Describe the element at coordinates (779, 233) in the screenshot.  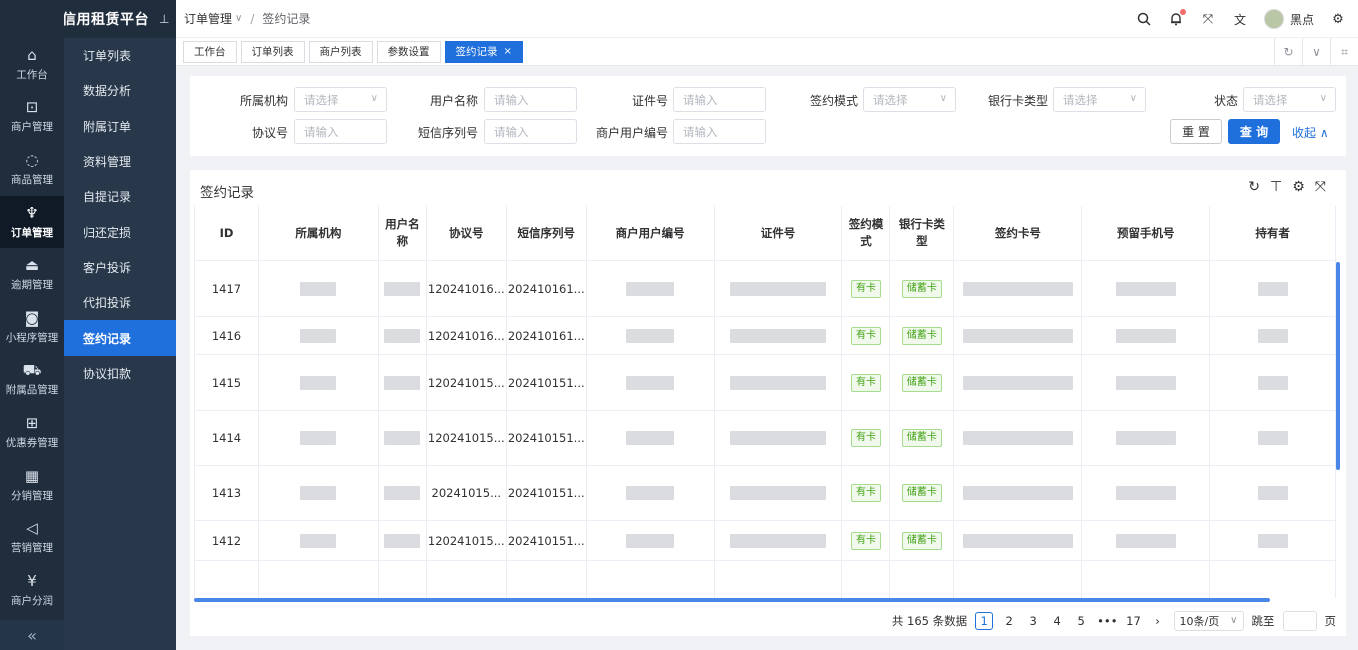
I see `column-header: 证件号` at that location.